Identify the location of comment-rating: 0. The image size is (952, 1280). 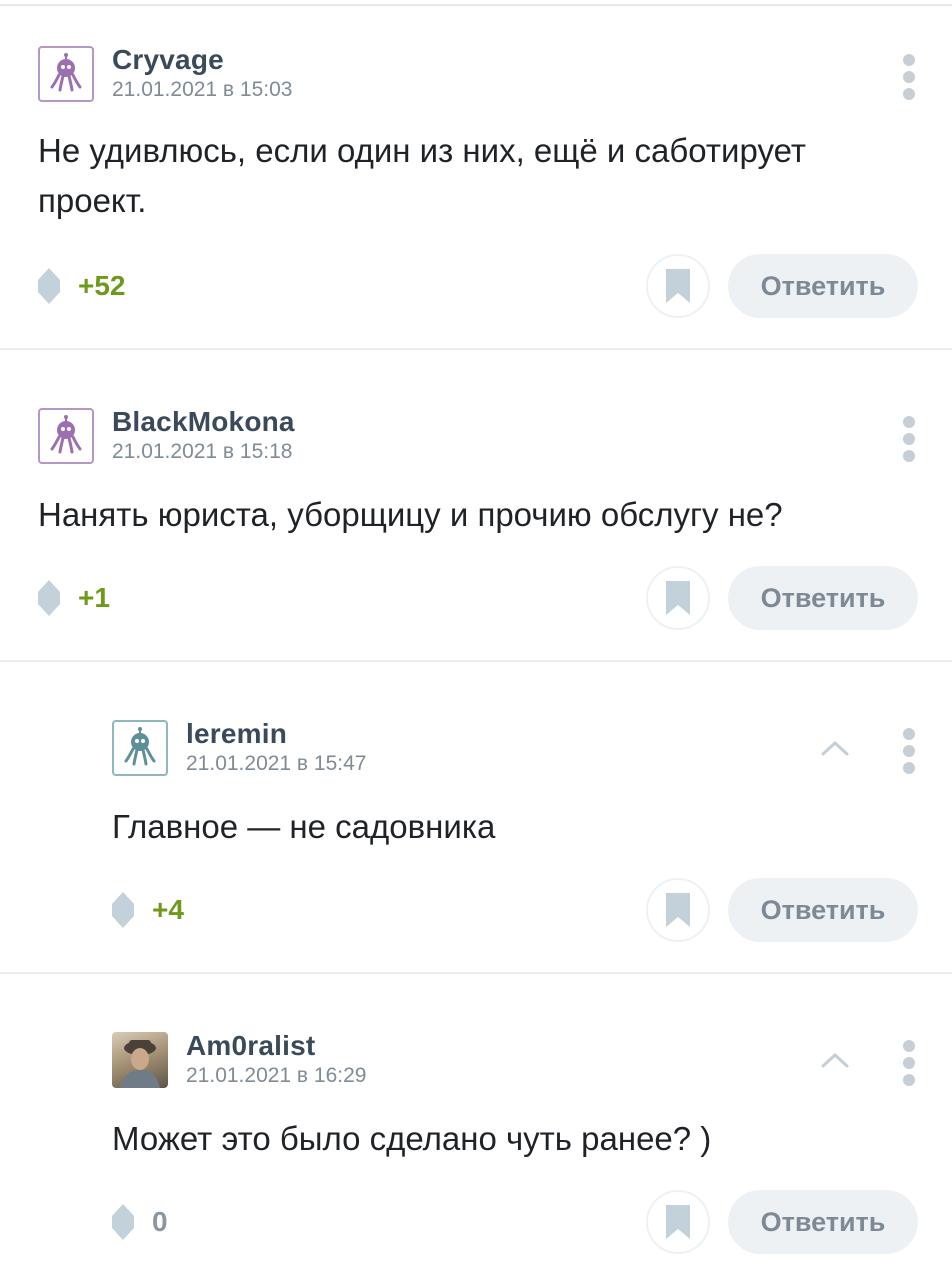
(160, 1221).